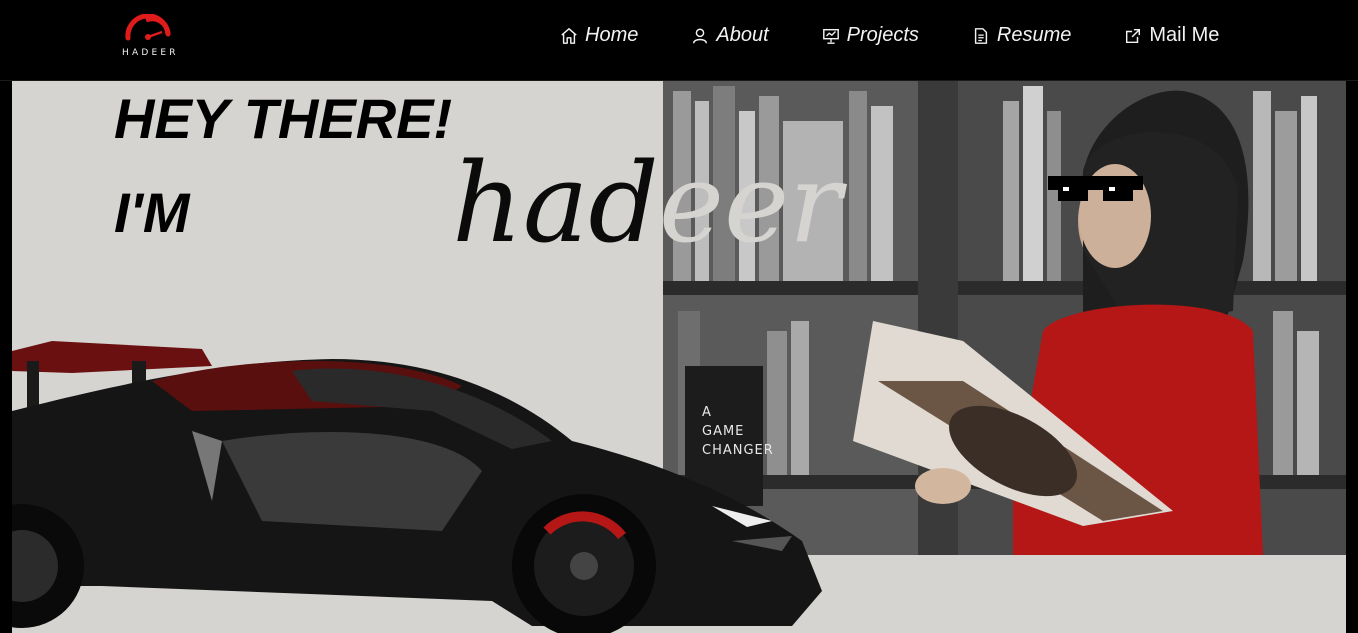 The height and width of the screenshot is (633, 1358). I want to click on nav-resume: Resume, so click(1021, 35).